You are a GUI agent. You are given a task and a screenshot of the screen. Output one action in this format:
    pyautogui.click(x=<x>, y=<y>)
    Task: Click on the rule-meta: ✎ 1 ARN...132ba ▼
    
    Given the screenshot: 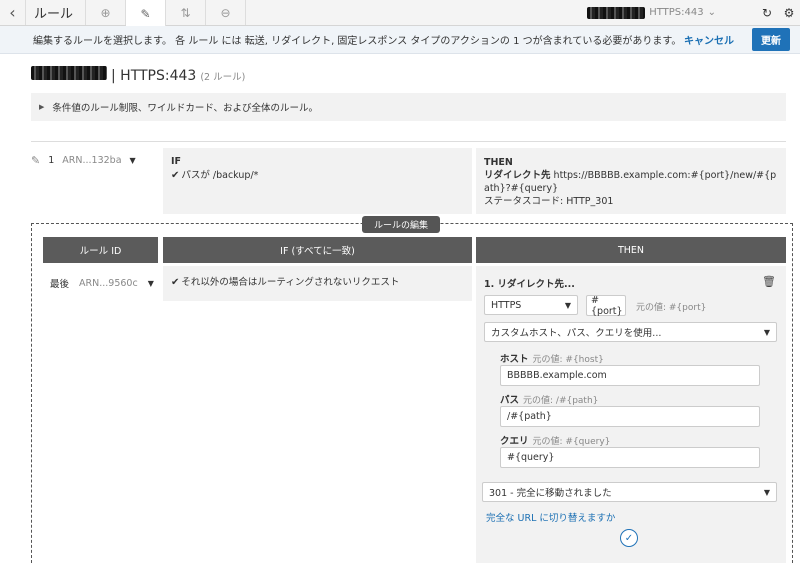 What is the action you would take?
    pyautogui.click(x=83, y=160)
    